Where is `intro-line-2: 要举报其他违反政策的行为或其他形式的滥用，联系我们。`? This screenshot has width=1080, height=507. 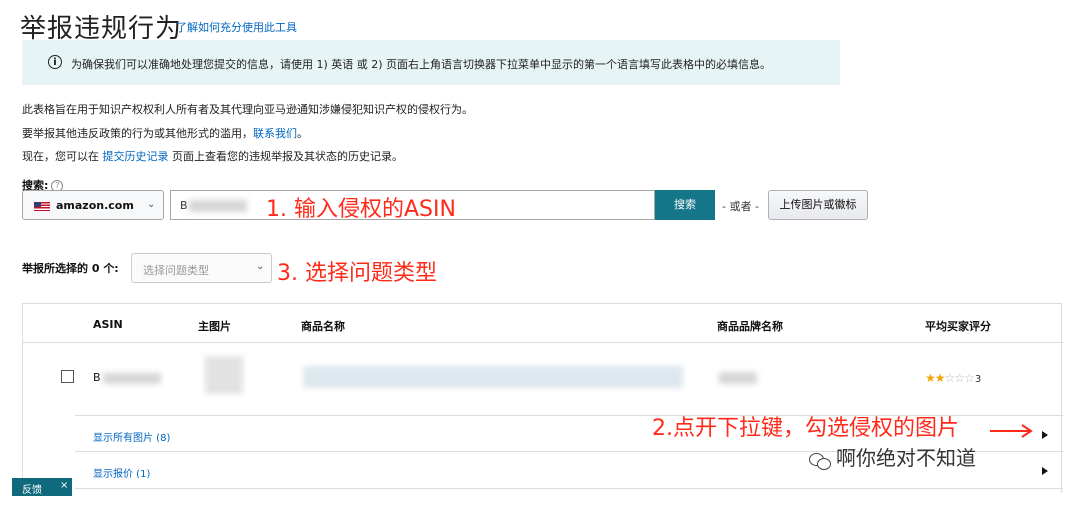 intro-line-2: 要举报其他违反政策的行为或其他形式的滥用，联系我们。 is located at coordinates (165, 133).